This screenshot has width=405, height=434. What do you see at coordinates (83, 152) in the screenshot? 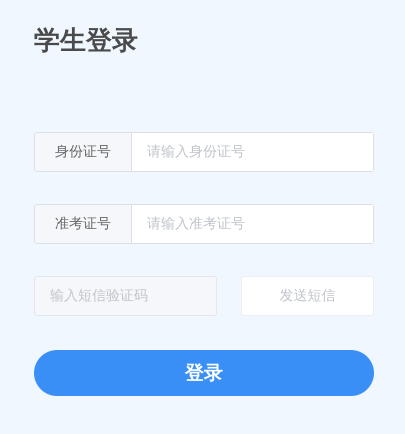
I see `field-label: 身份证号` at bounding box center [83, 152].